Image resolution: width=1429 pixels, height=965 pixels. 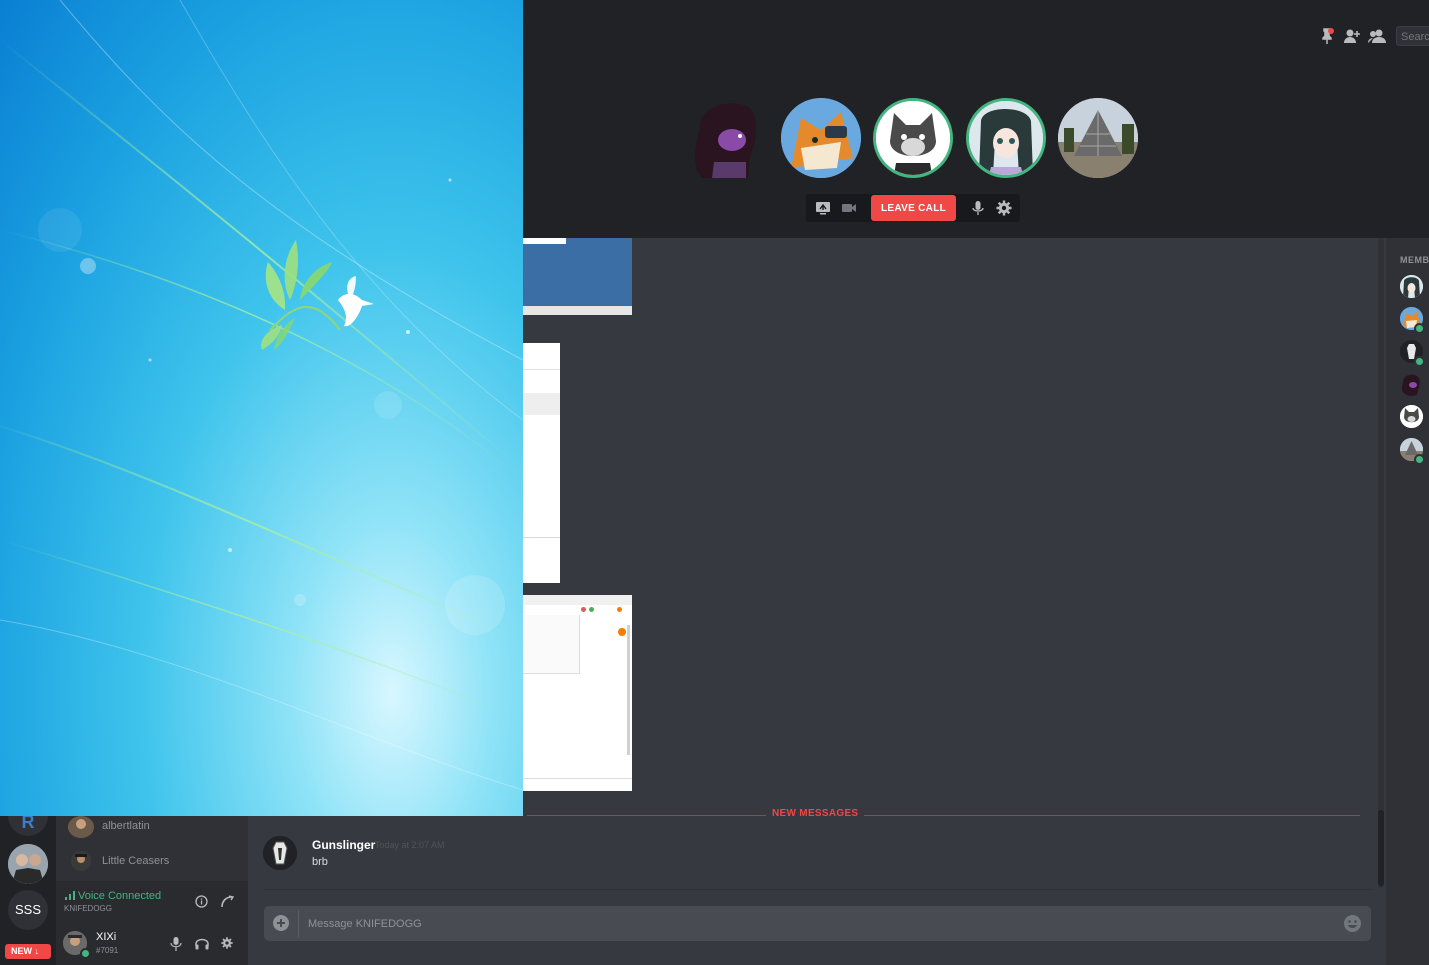 I want to click on user-settings-icon, so click(x=227, y=943).